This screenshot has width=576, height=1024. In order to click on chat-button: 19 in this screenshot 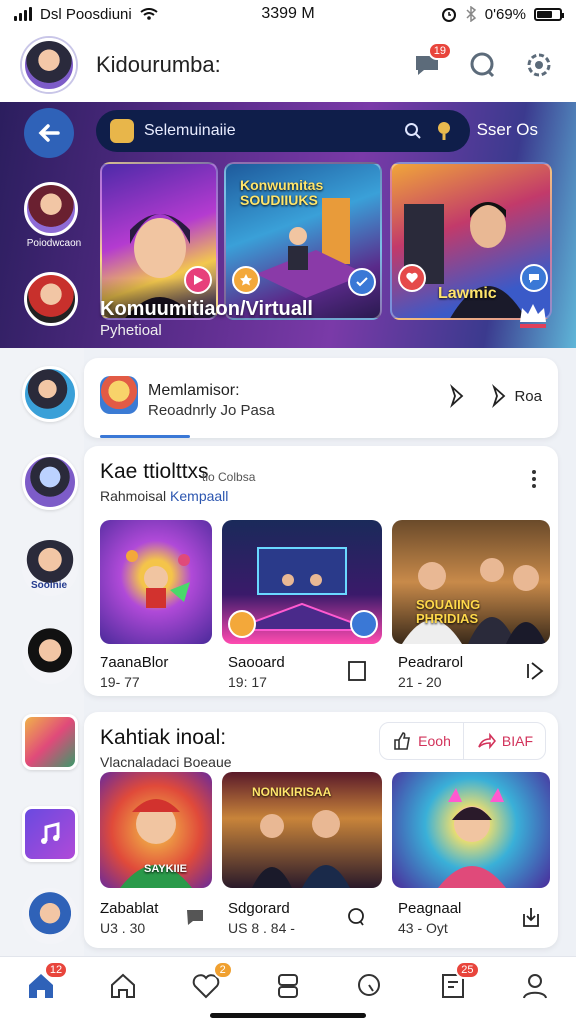, I will do `click(432, 61)`.